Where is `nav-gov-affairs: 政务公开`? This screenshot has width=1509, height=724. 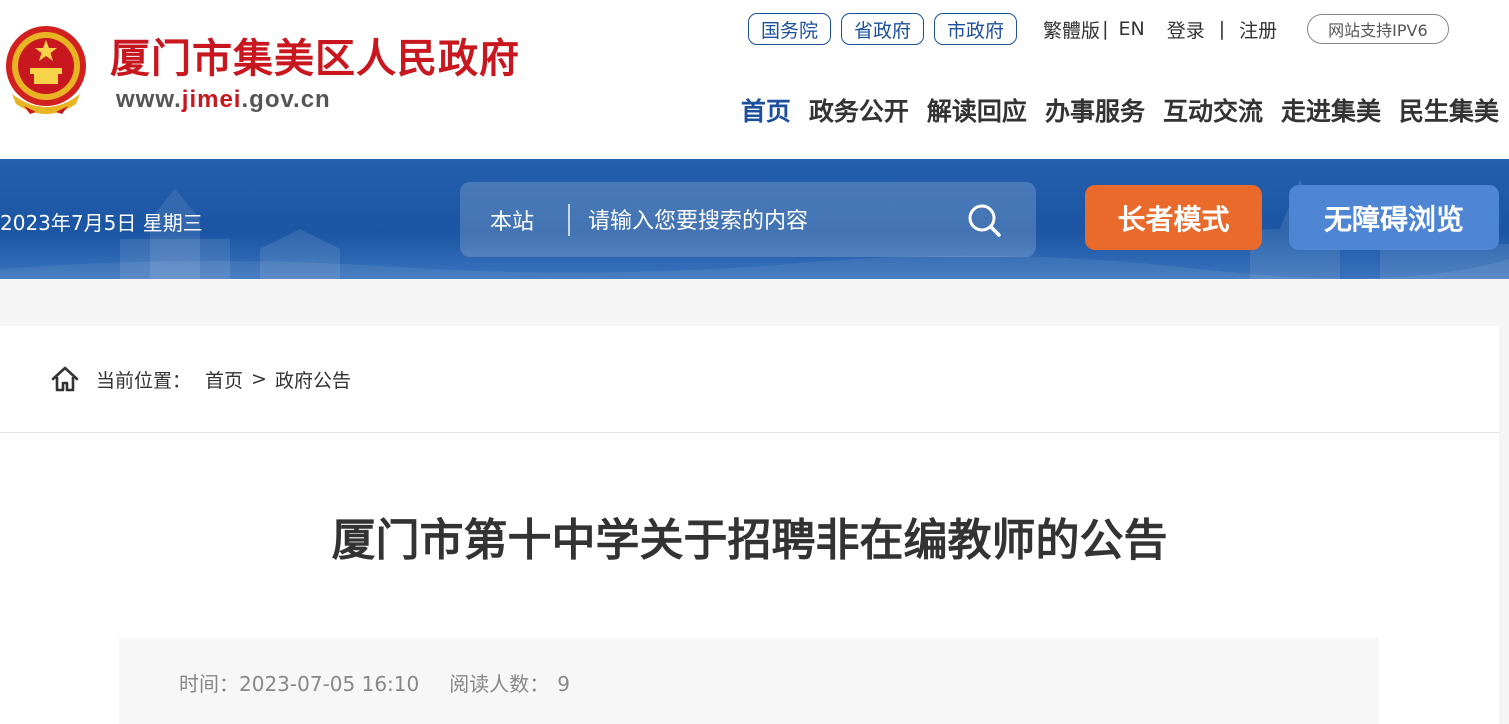
nav-gov-affairs: 政务公开 is located at coordinates (859, 110).